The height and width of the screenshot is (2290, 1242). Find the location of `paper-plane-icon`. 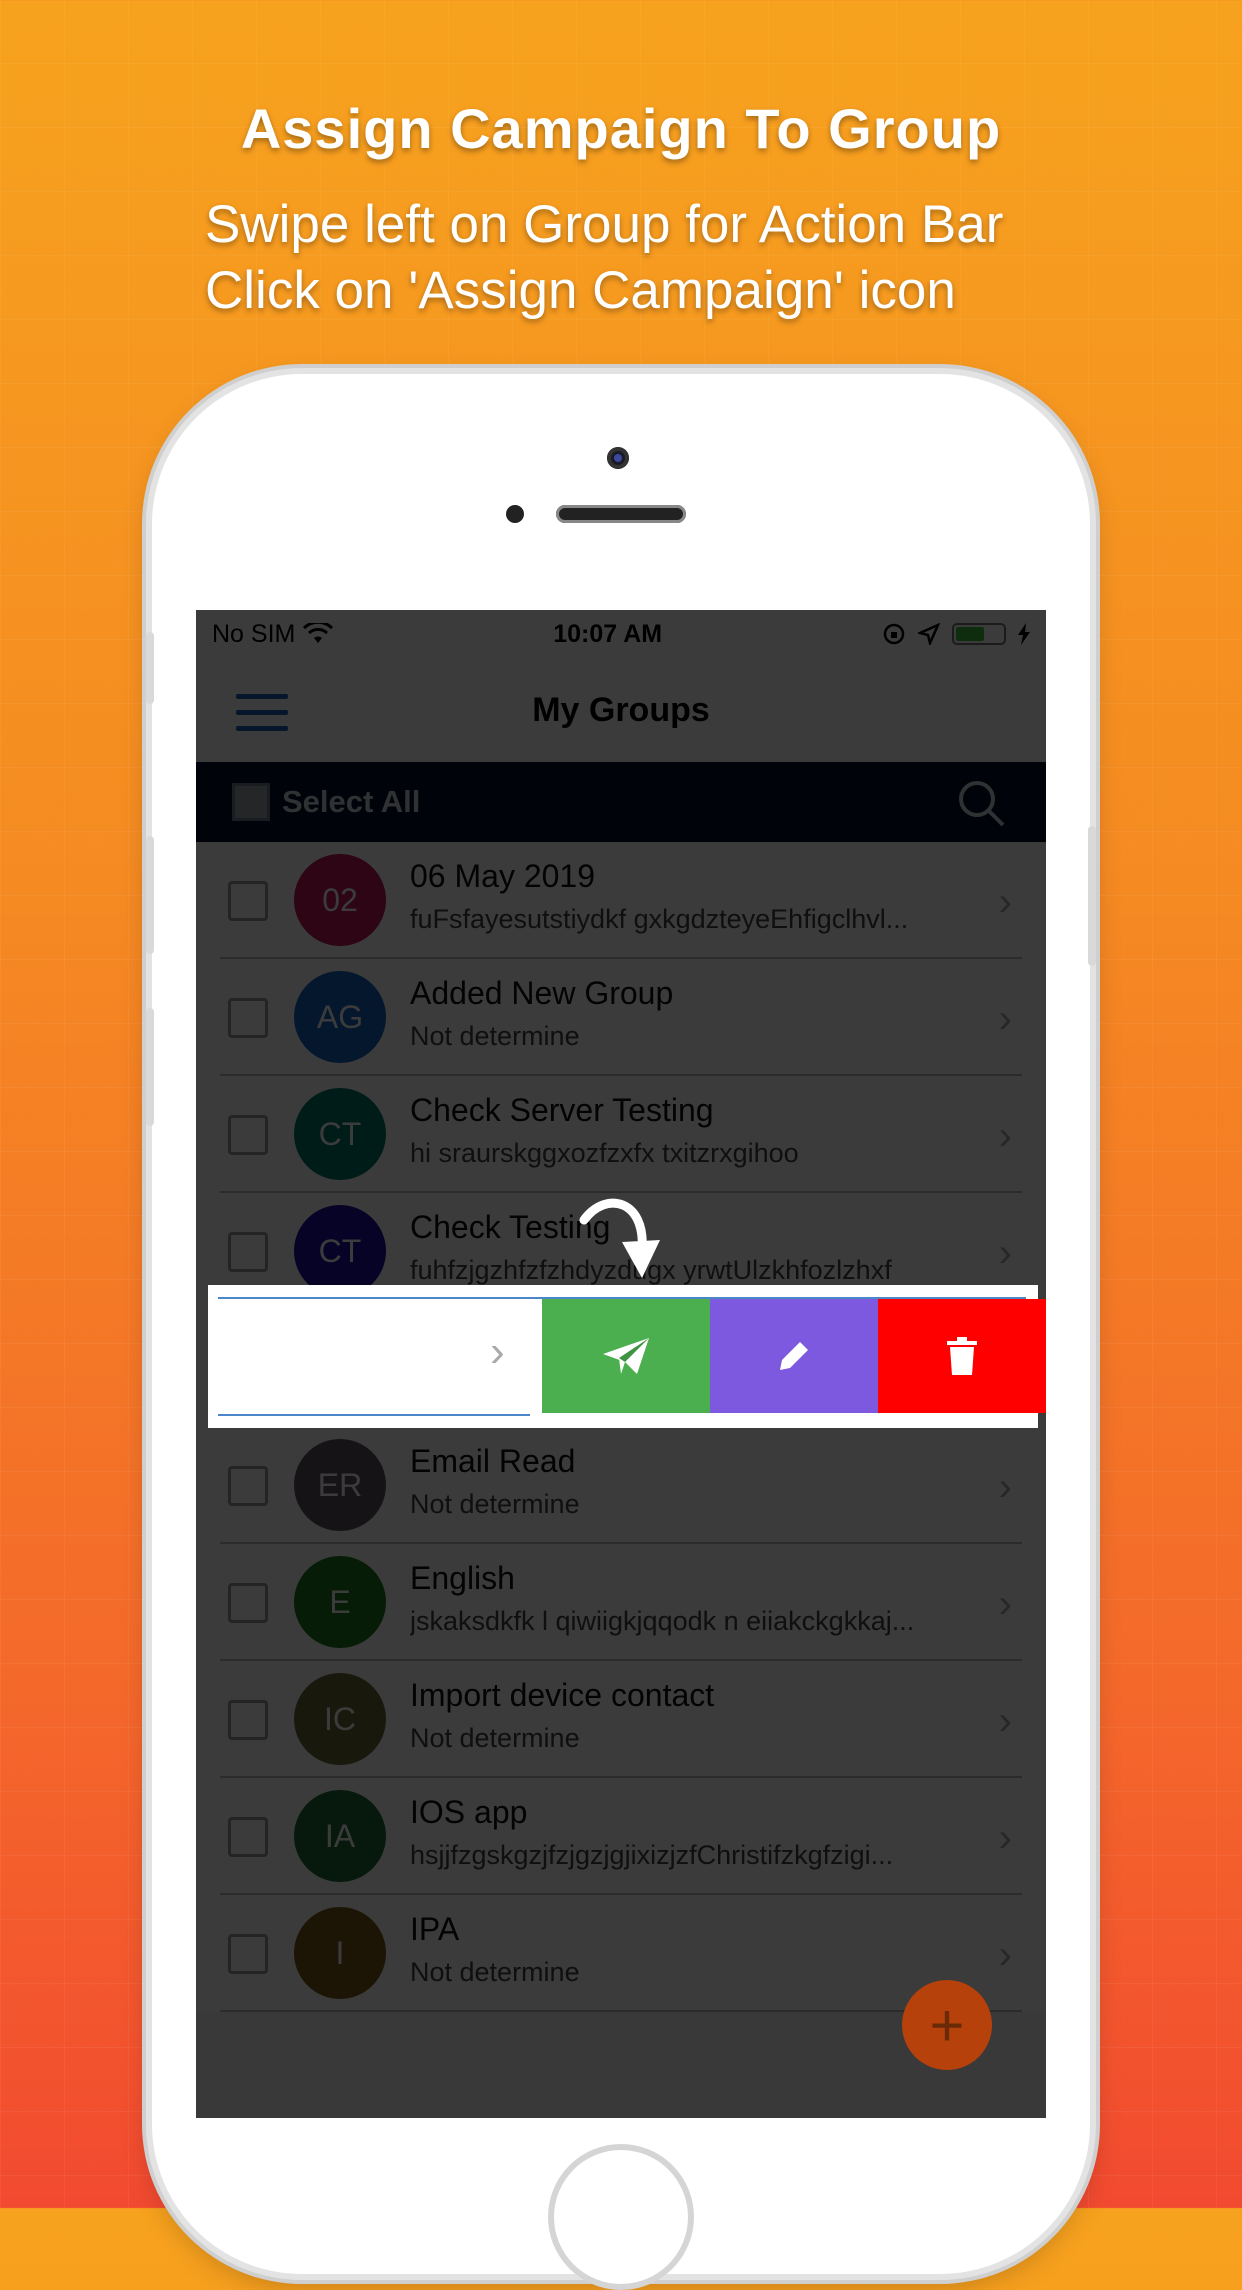

paper-plane-icon is located at coordinates (626, 1356).